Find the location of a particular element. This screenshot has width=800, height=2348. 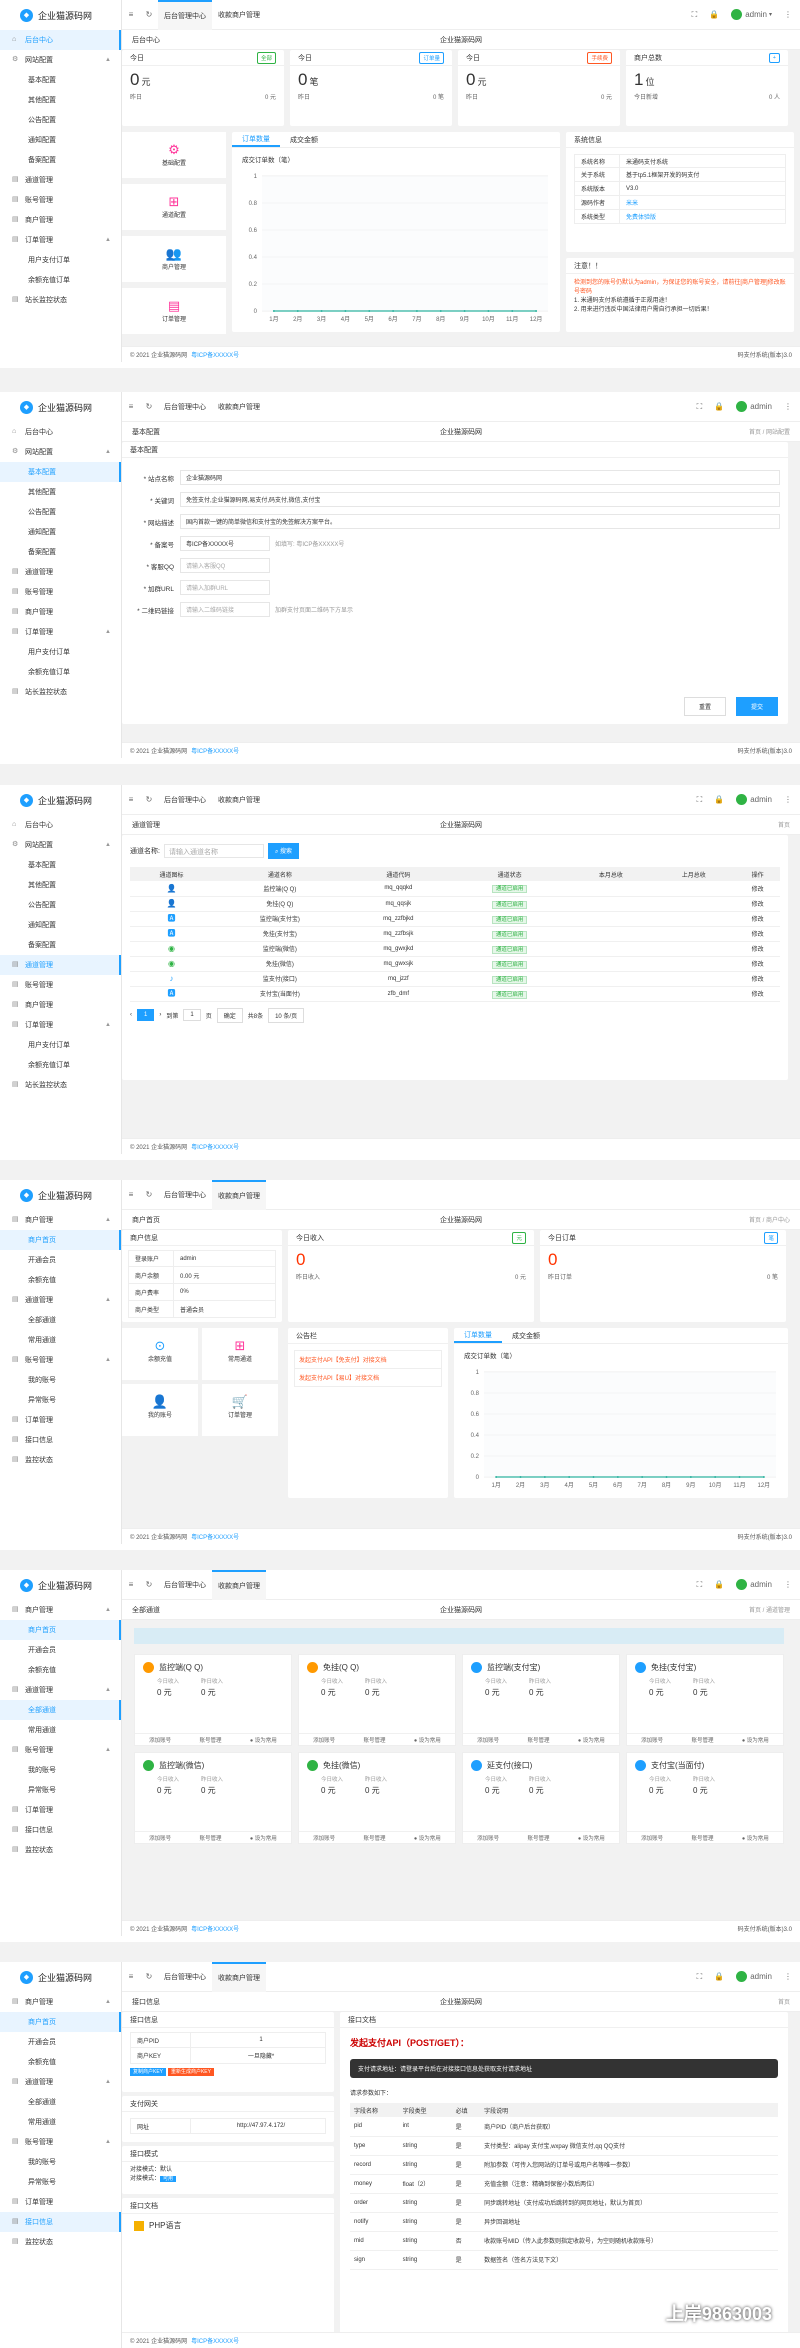

nav-item: ▤ 站长监控状态 is located at coordinates (60, 300).